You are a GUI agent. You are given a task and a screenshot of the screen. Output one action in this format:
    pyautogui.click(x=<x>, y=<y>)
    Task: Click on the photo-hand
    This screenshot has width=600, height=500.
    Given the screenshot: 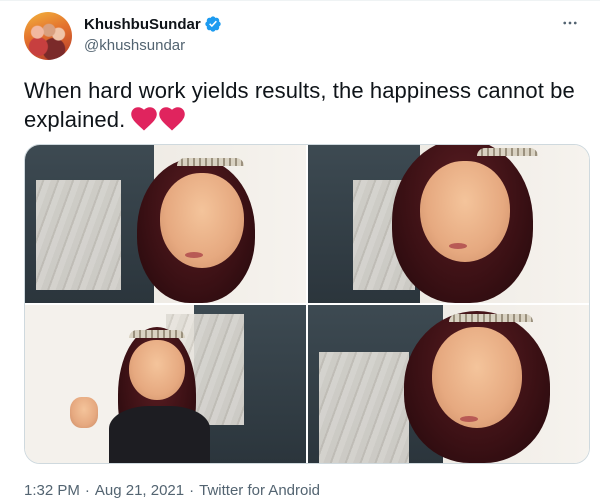 What is the action you would take?
    pyautogui.click(x=84, y=412)
    